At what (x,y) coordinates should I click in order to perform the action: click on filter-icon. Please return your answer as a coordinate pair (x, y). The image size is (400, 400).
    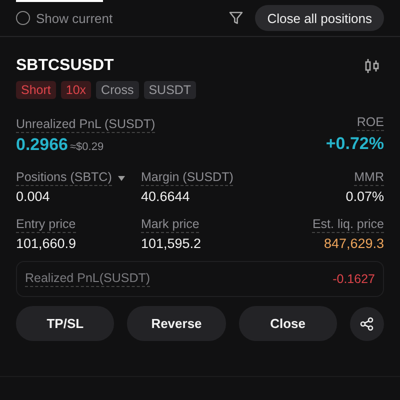
    Looking at the image, I should click on (236, 18).